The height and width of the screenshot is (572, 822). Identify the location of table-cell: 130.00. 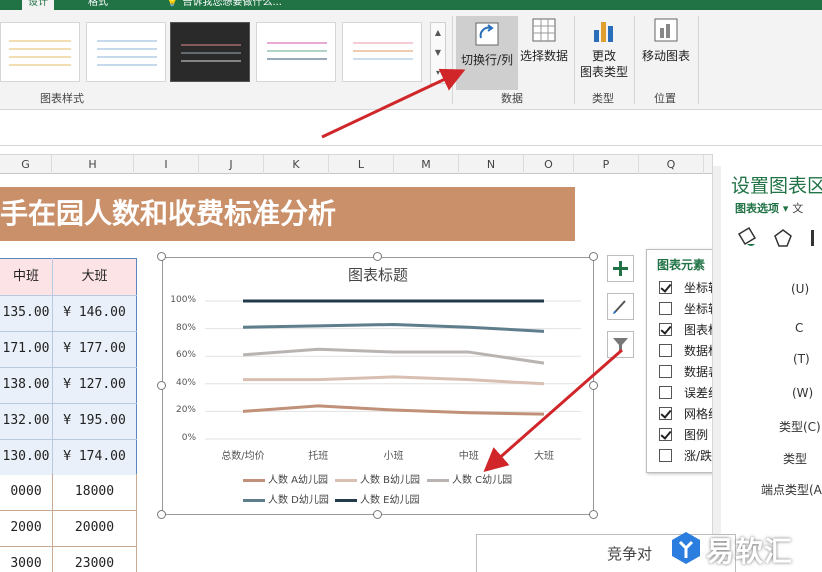
(26, 457).